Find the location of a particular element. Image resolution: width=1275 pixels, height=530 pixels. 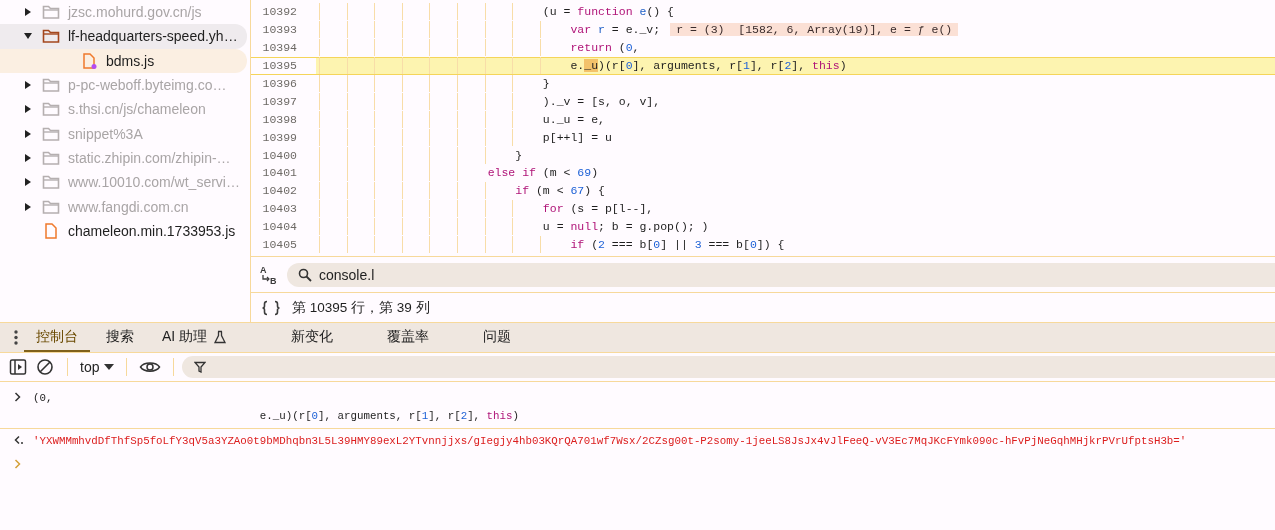

code-line: for (s = p[l--], is located at coordinates (597, 209).